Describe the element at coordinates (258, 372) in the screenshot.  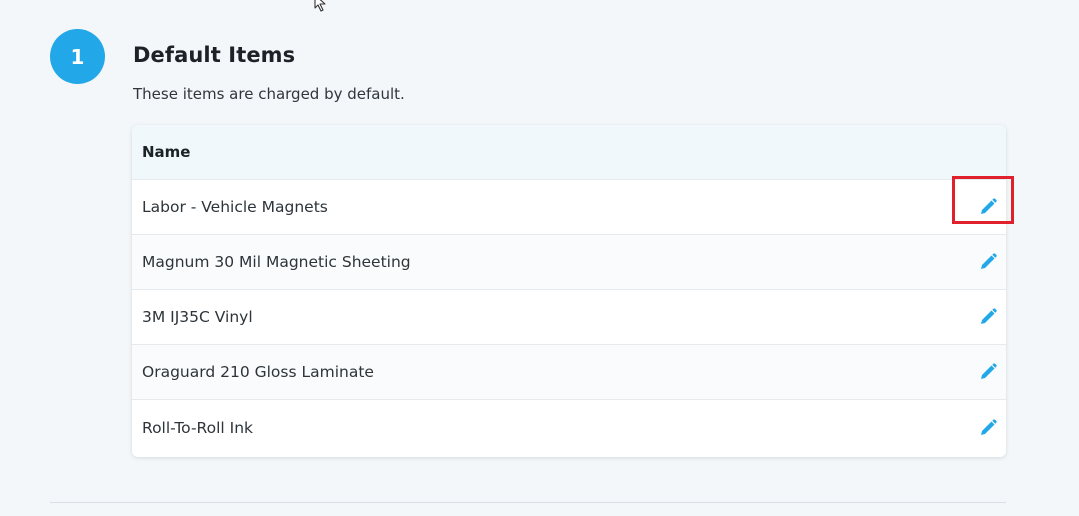
I see `item-name: Oraguard 210 Gloss Laminate` at that location.